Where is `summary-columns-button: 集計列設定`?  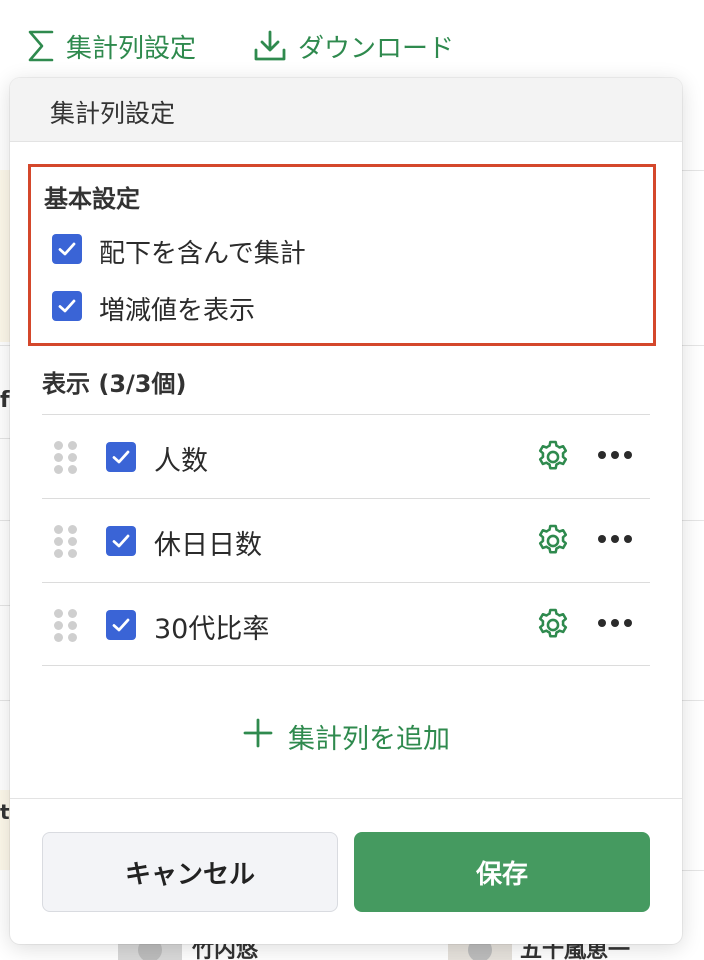 summary-columns-button: 集計列設定 is located at coordinates (111, 46).